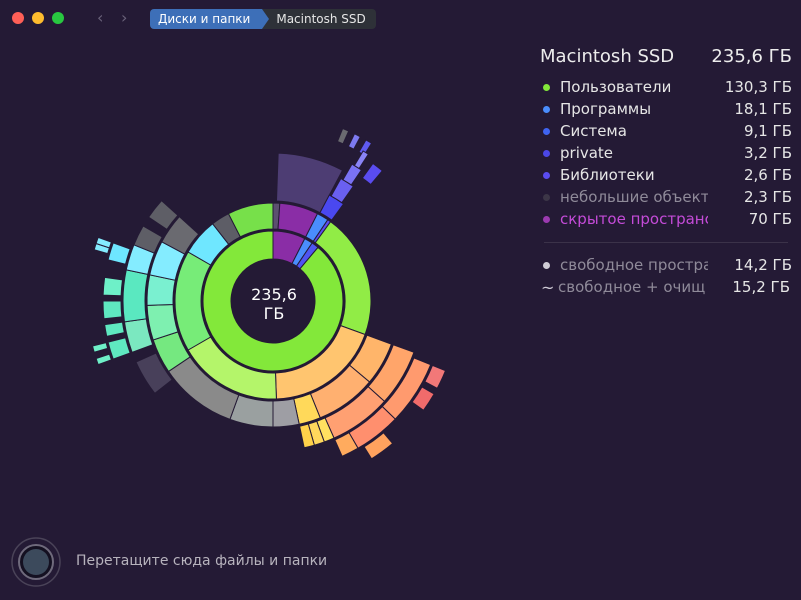  Describe the element at coordinates (616, 87) in the screenshot. I see `legend-item-name: Пользователи` at that location.